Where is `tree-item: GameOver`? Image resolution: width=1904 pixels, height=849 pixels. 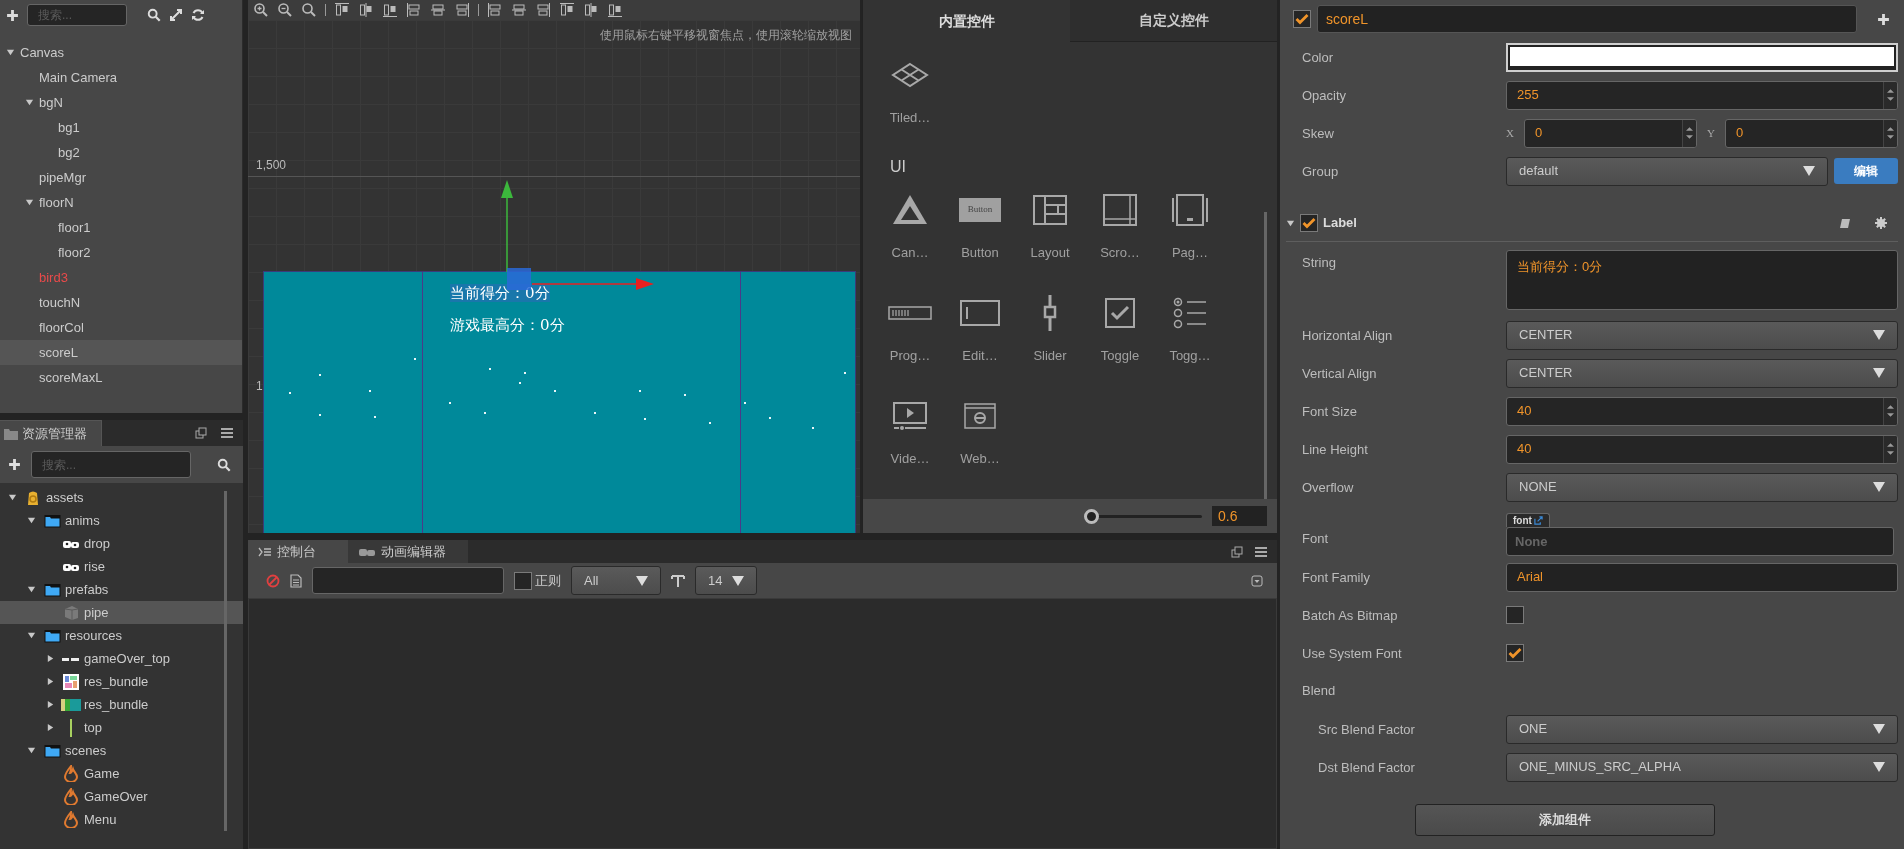
tree-item: GameOver is located at coordinates (121, 796).